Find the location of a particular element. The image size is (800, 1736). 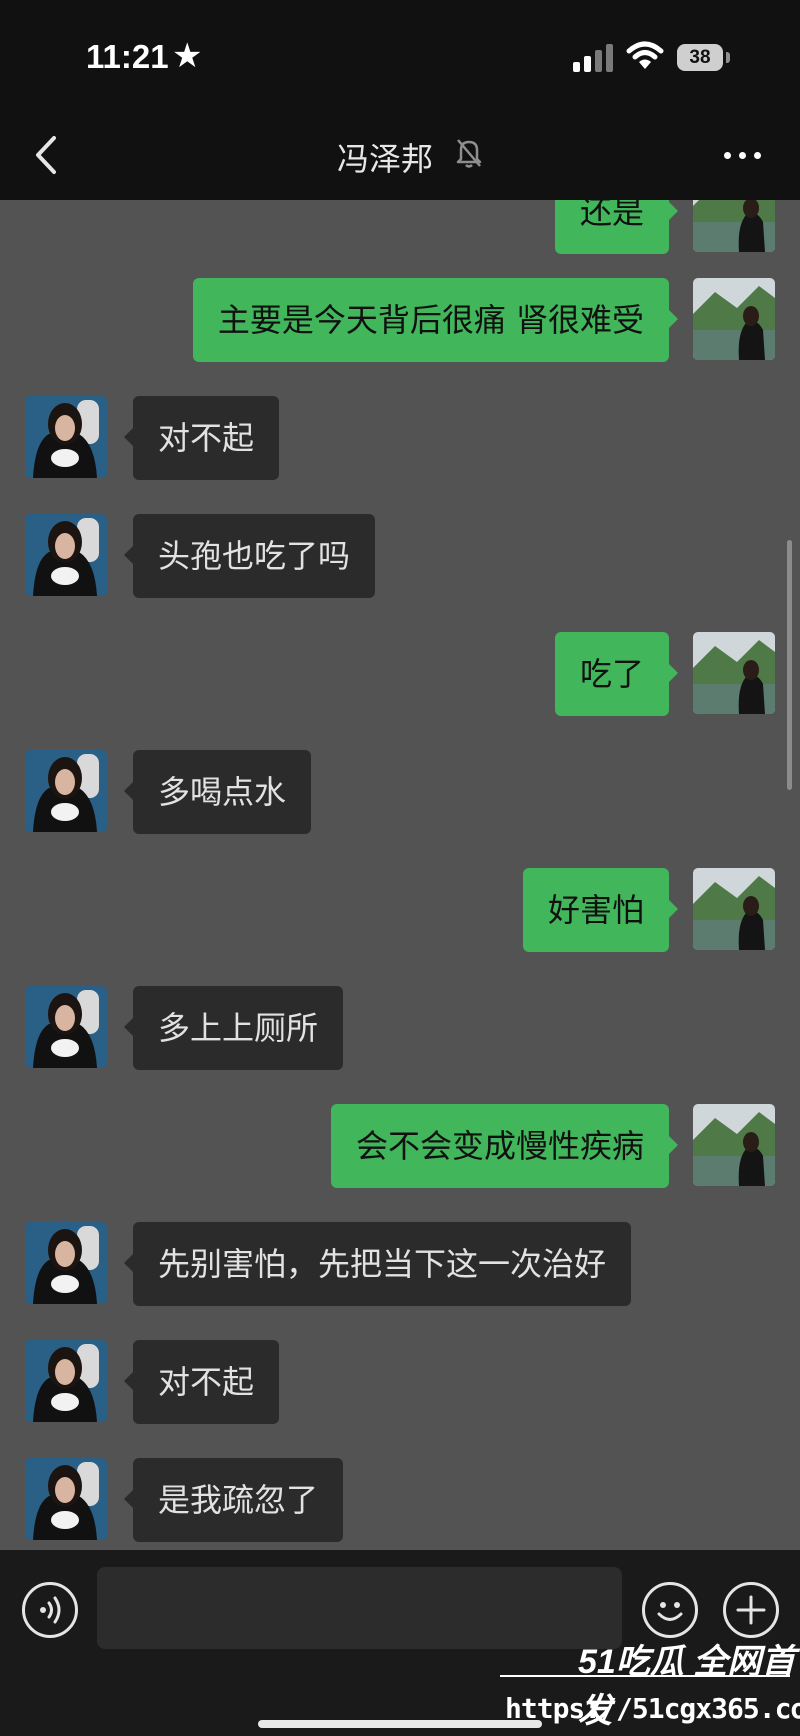

star-icon: ★ is located at coordinates (187, 56).